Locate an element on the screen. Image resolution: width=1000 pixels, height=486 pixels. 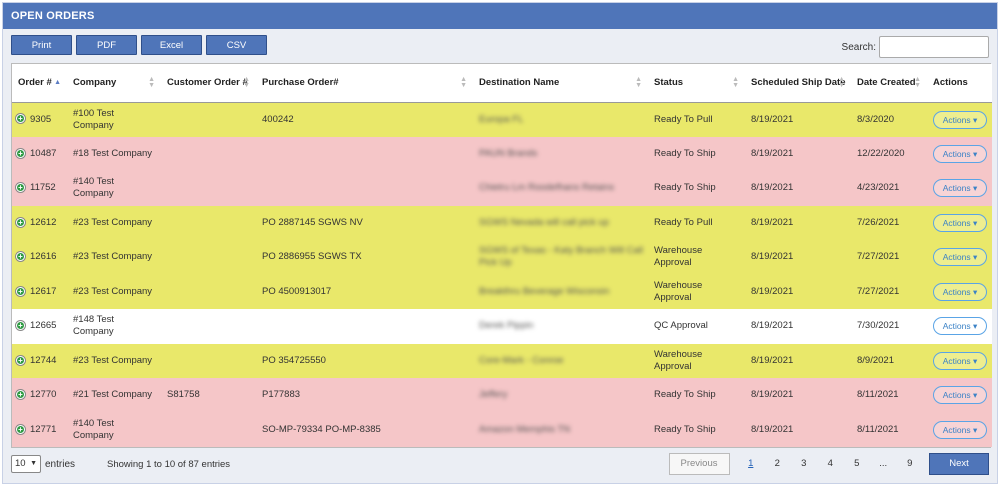
column-header-scheduled-ship-date: Scheduled Ship Date ▲ ▼ is located at coordinates (798, 83).